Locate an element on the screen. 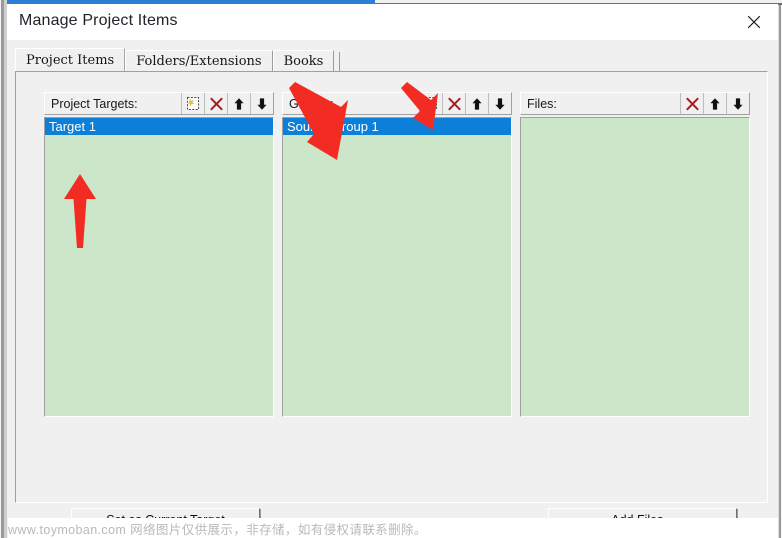  tab-strip: Project Items Folders/Extensions Books is located at coordinates (178, 60).